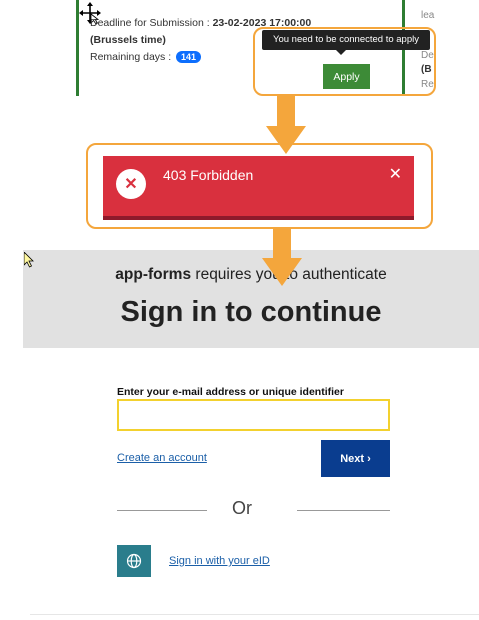 The width and height of the screenshot is (479, 620). What do you see at coordinates (29, 259) in the screenshot?
I see `mouse-pointer-icon` at bounding box center [29, 259].